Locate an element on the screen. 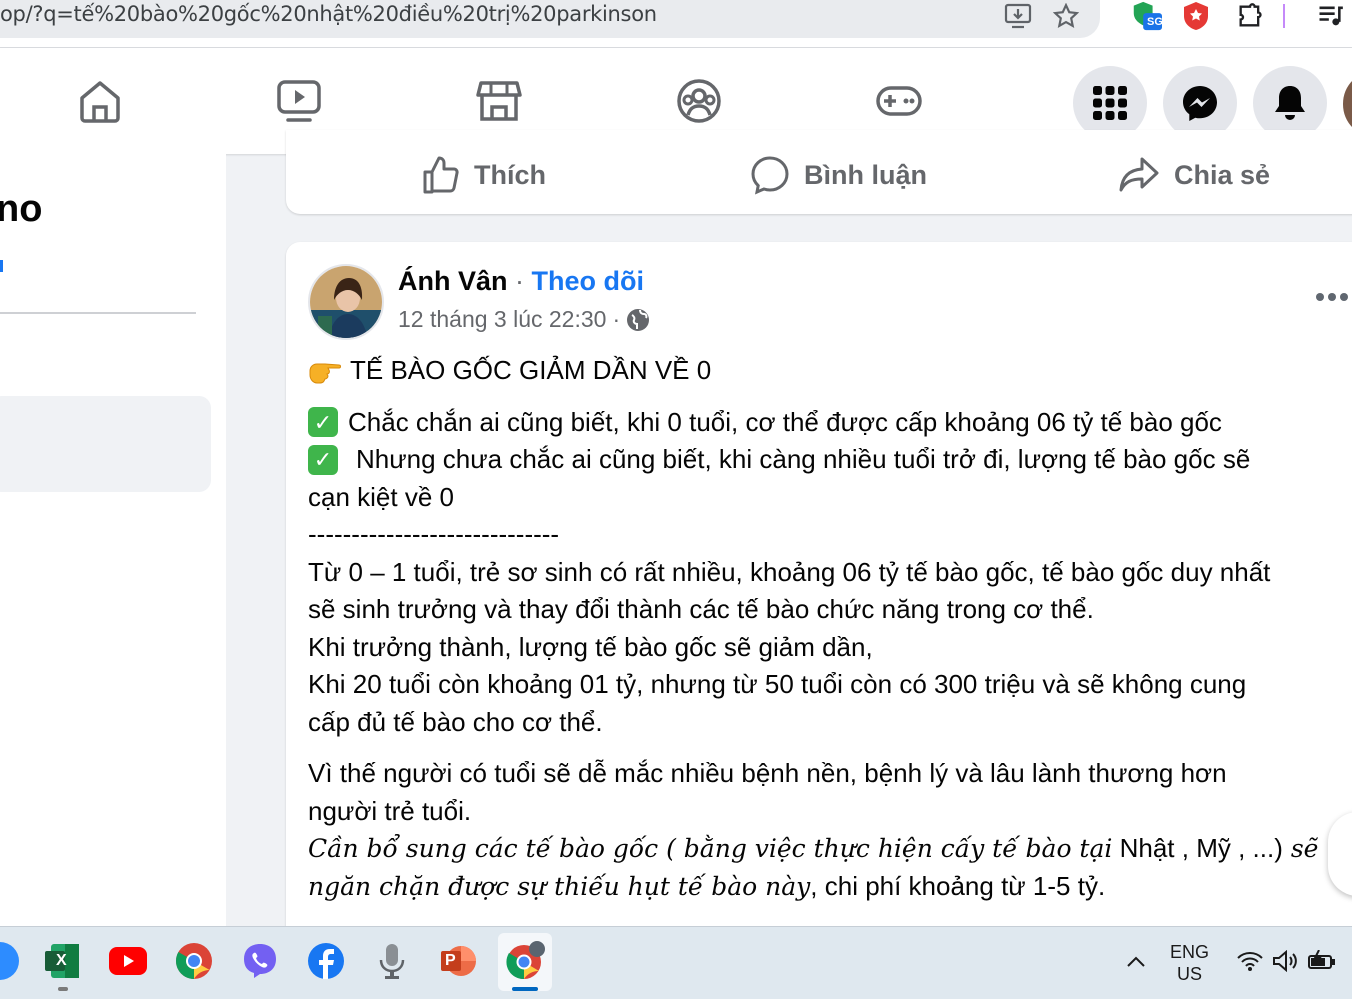 This screenshot has width=1352, height=999. excel-running-indicator is located at coordinates (63, 989).